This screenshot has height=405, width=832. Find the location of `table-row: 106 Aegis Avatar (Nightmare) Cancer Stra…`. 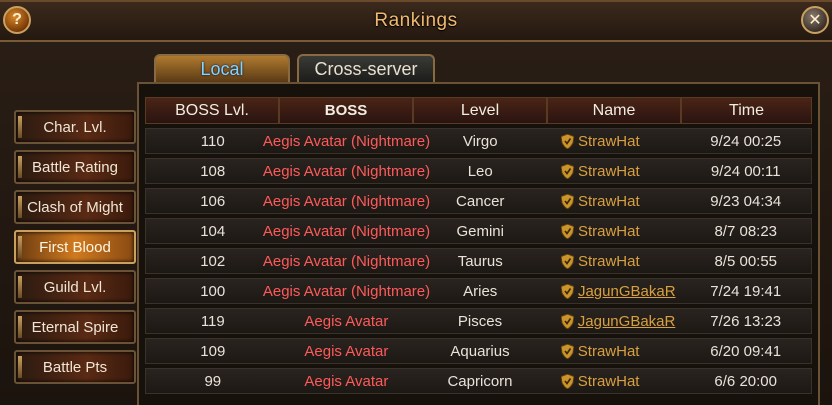

table-row: 106 Aegis Avatar (Nightmare) Cancer Stra… is located at coordinates (478, 201).